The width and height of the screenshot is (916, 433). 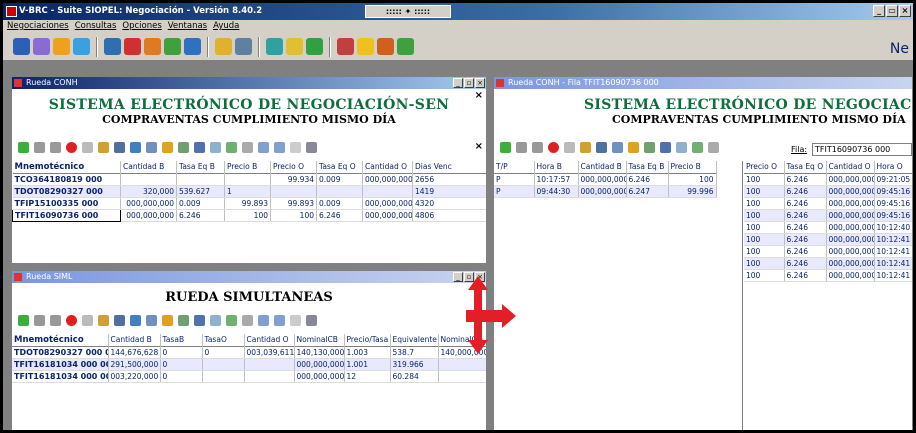 I want to click on minimize-button: _, so click(x=879, y=11).